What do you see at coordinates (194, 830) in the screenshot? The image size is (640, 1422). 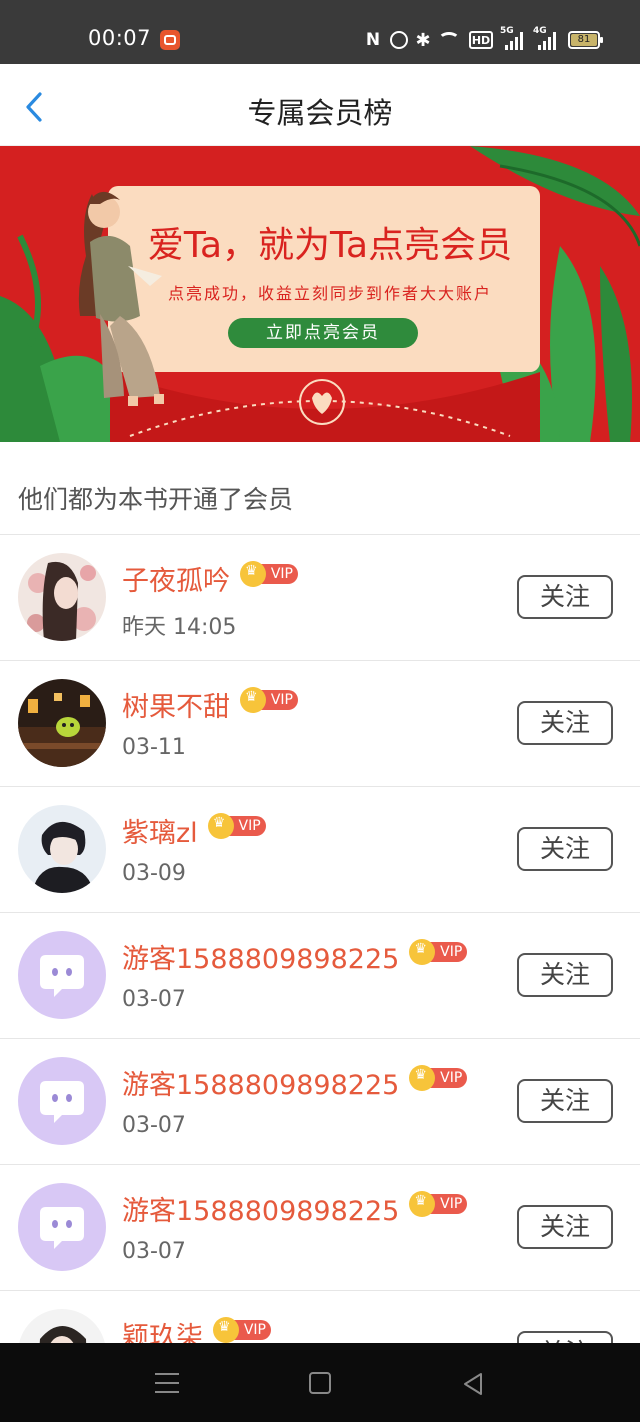 I see `member-name: 紫璃zl VIP` at bounding box center [194, 830].